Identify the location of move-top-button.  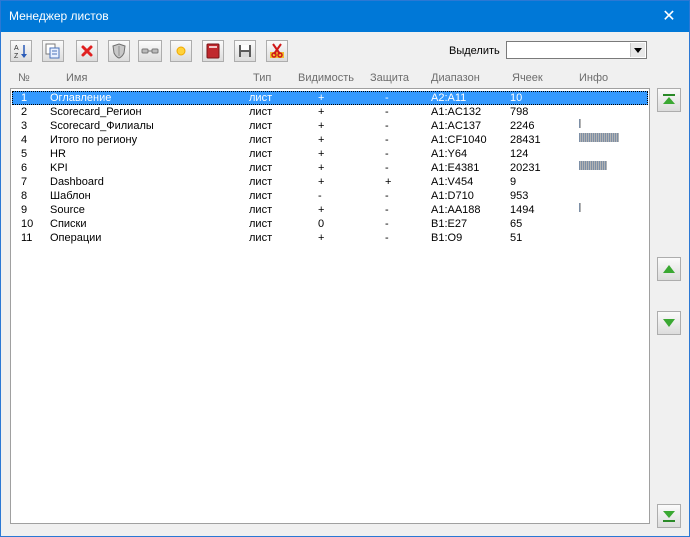
(669, 100).